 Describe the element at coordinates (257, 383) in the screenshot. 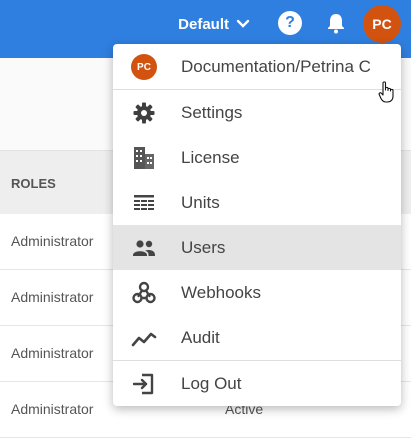

I see `menu-item-logout: Log Out` at that location.